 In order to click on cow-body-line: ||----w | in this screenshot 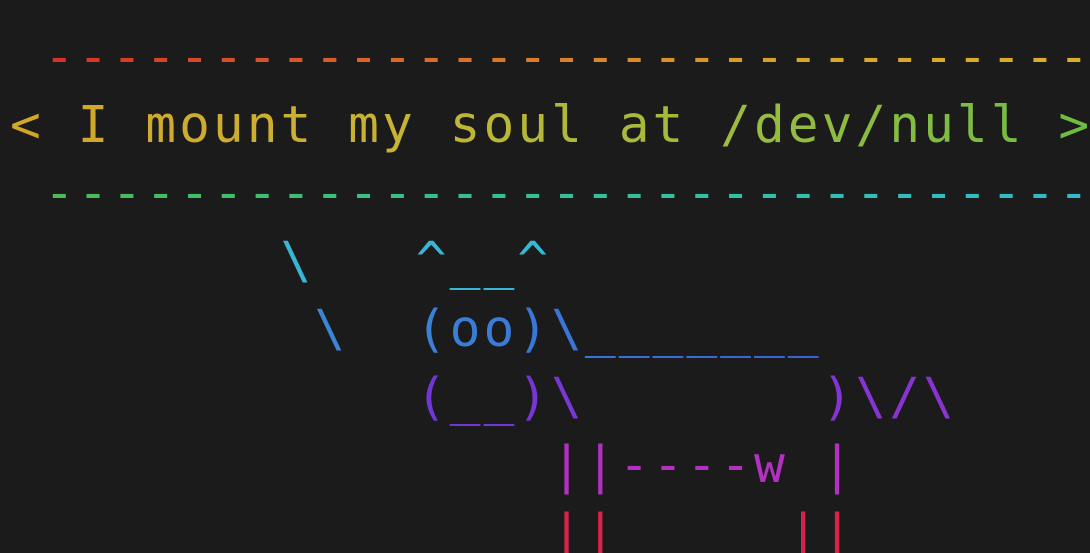, I will do `click(550, 465)`.